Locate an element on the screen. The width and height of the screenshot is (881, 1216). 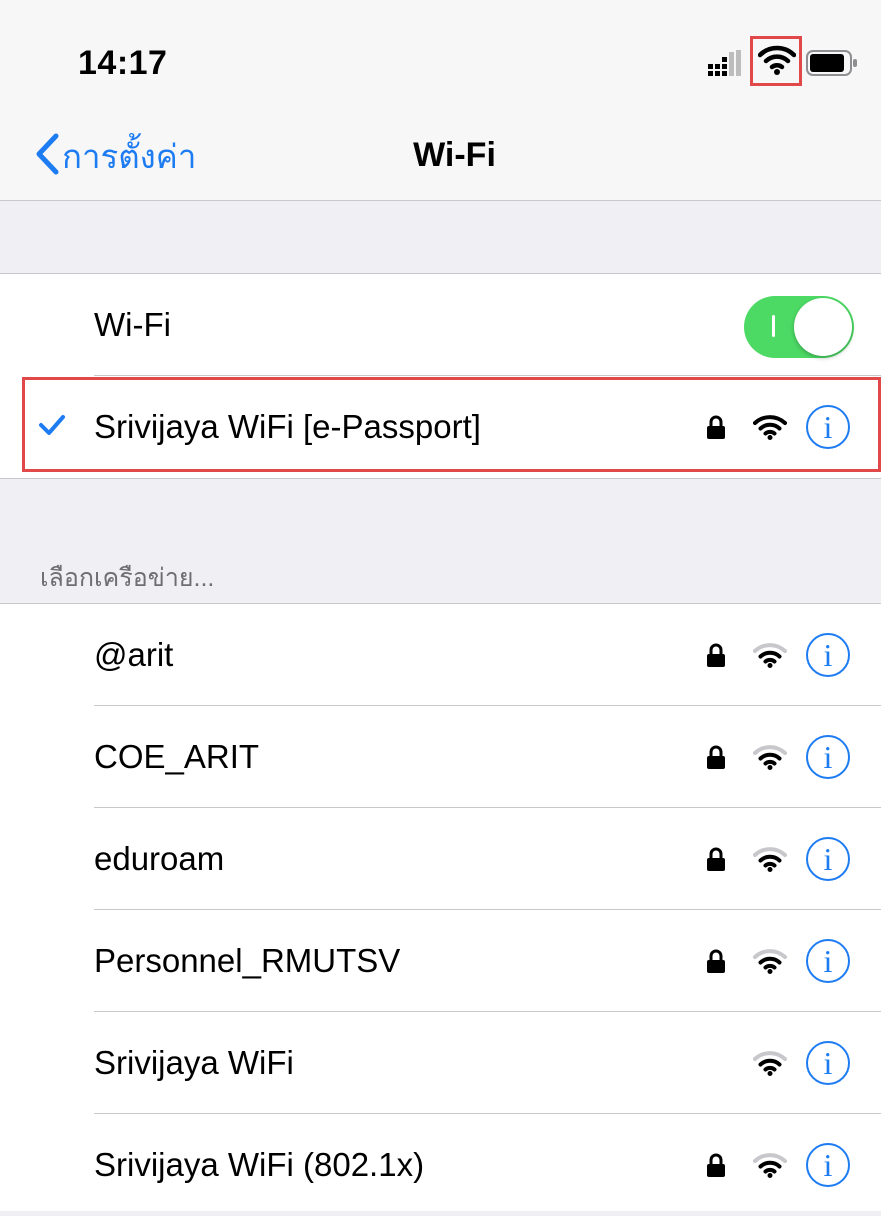
wifi-status-highlight is located at coordinates (776, 61).